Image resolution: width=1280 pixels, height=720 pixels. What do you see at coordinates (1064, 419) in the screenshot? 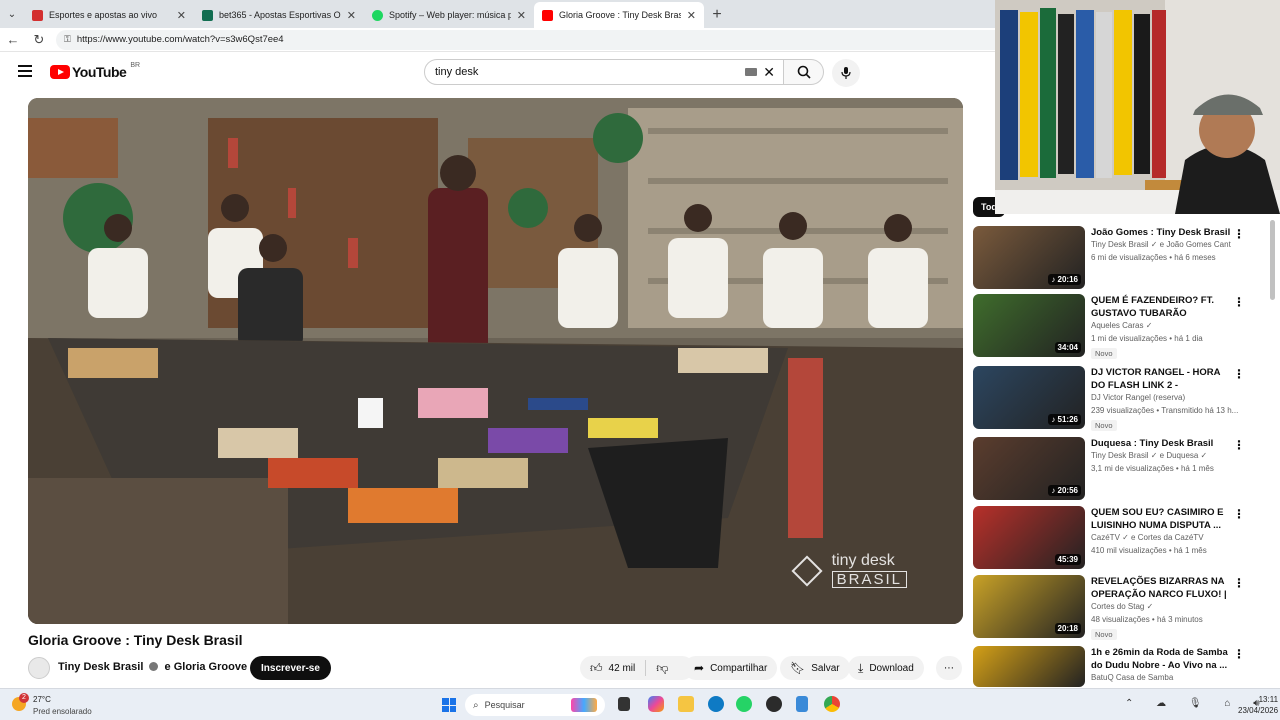
I see `video-duration: ♪ 51:26` at bounding box center [1064, 419].